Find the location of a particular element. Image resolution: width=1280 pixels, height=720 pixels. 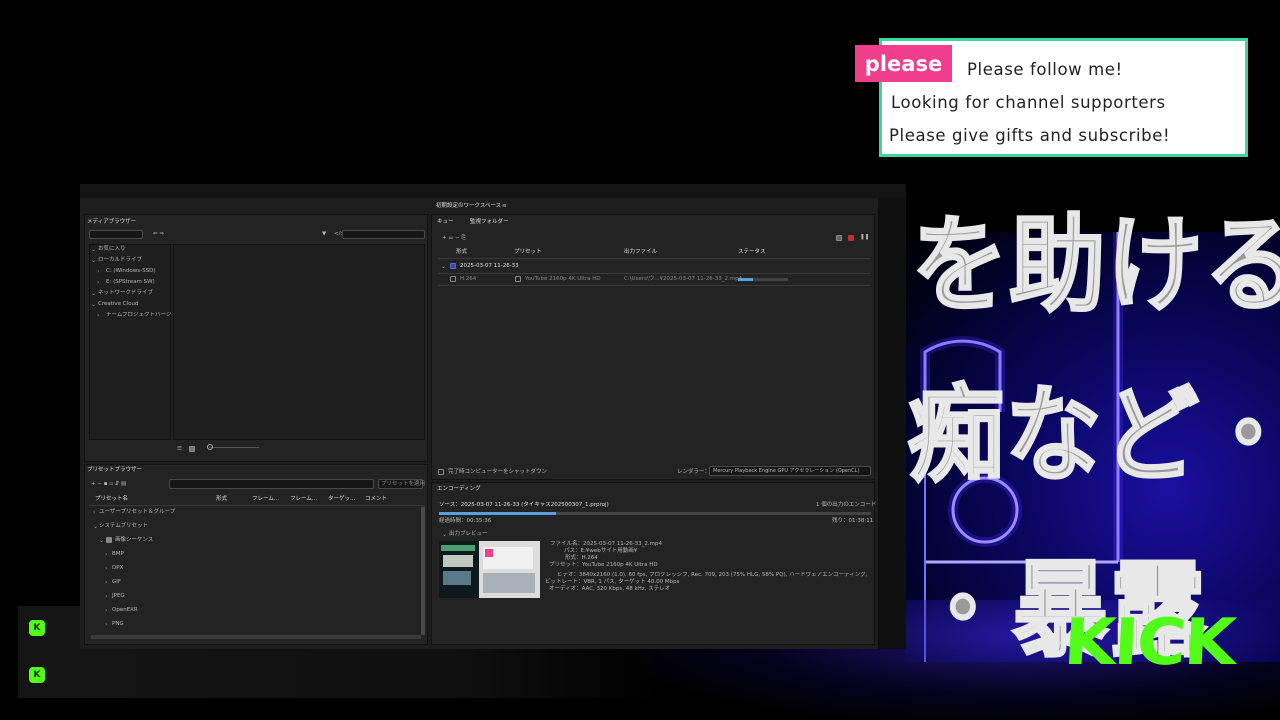

zoom-slider is located at coordinates (210, 447).